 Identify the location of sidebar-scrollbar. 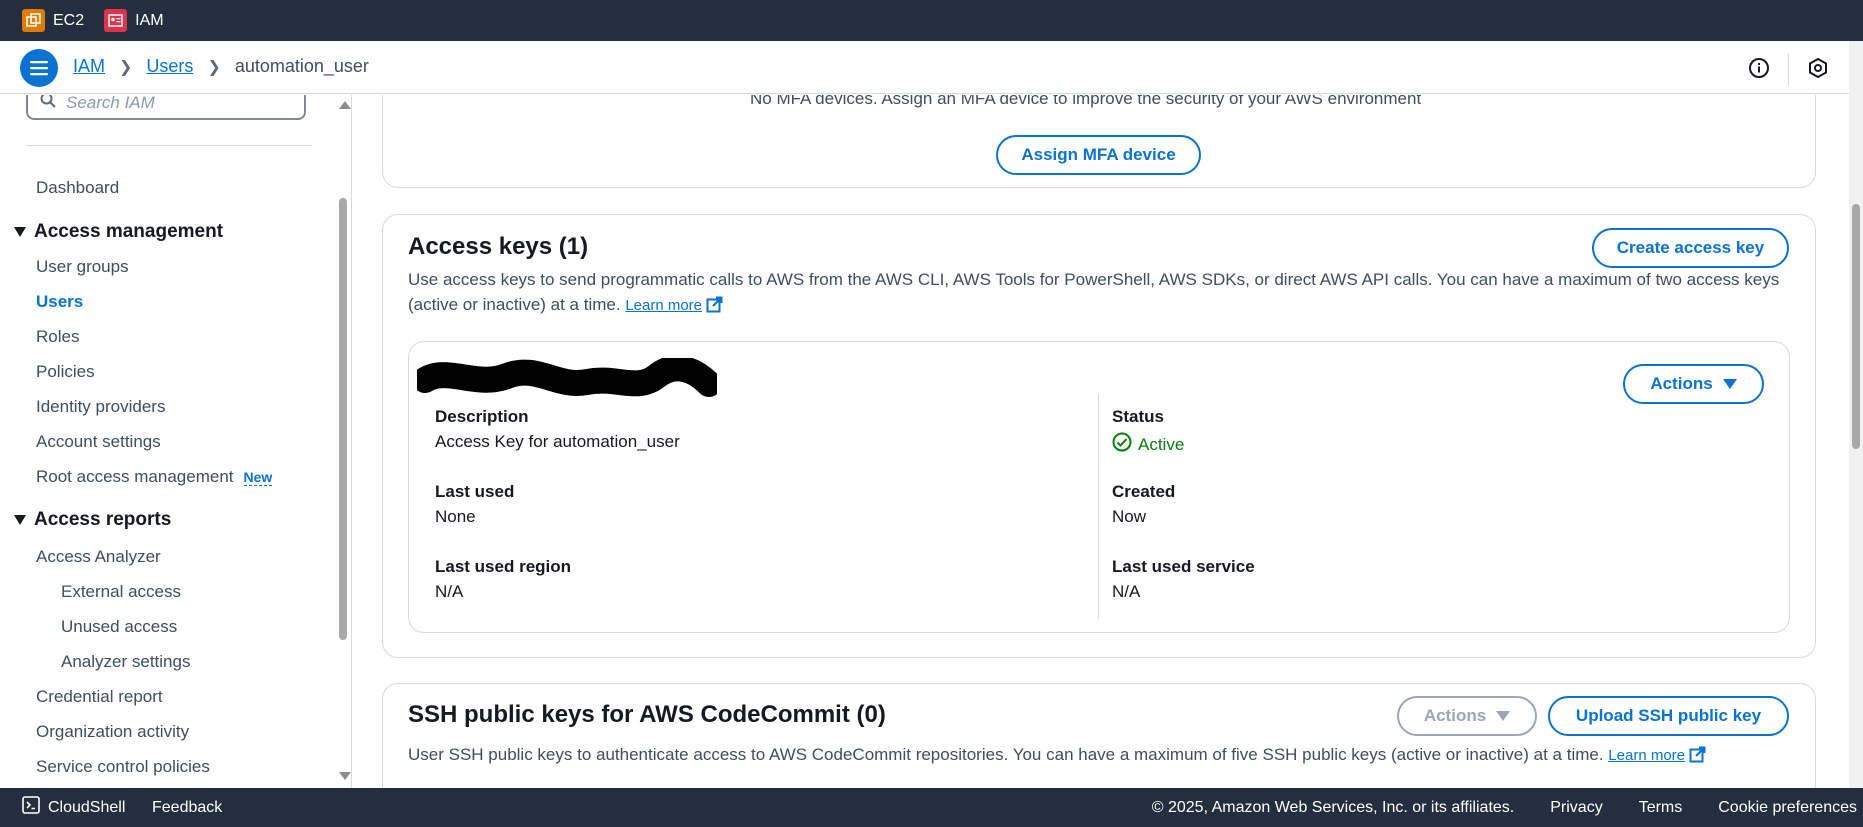
(344, 441).